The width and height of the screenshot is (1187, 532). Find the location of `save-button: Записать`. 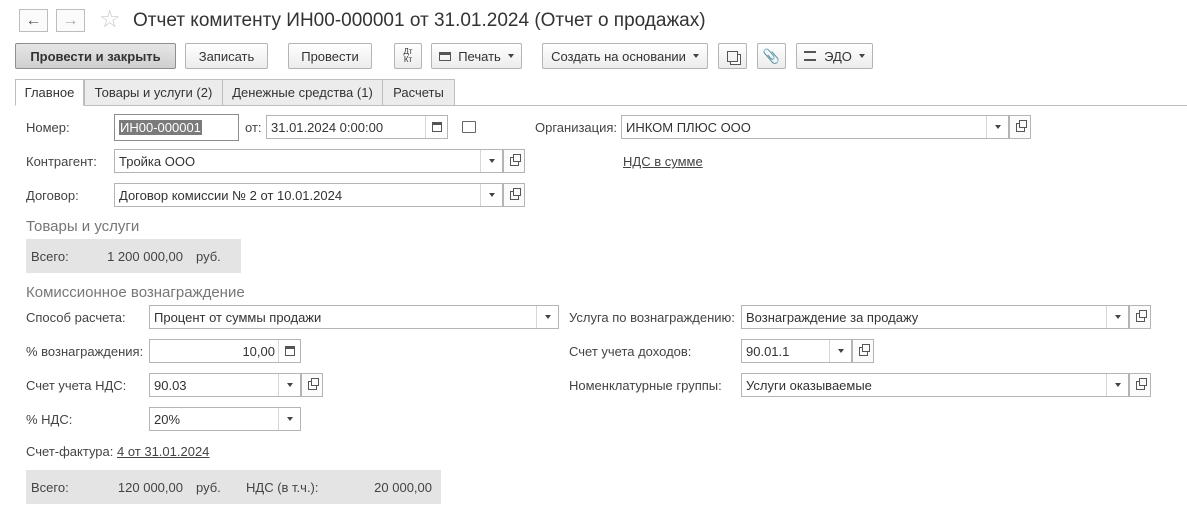

save-button: Записать is located at coordinates (226, 56).